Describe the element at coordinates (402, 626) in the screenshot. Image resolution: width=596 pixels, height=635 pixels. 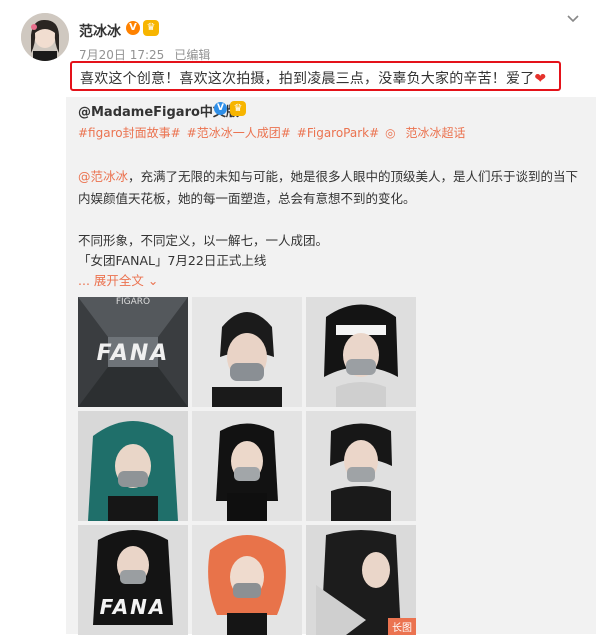
I see `long-image-badge: 长图` at that location.